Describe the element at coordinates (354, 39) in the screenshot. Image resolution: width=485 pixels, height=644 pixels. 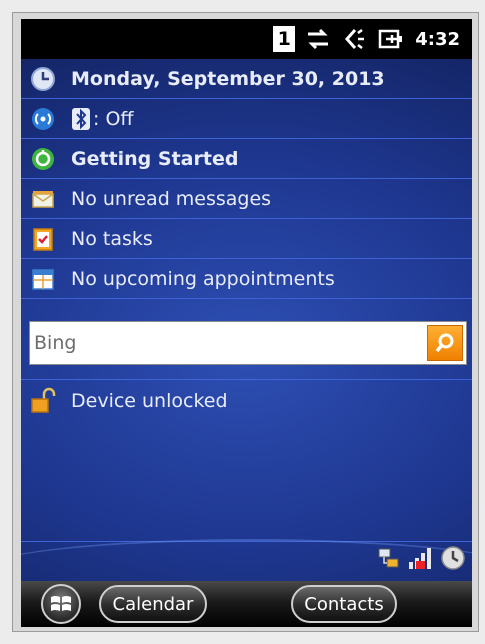
I see `volume-icon` at that location.